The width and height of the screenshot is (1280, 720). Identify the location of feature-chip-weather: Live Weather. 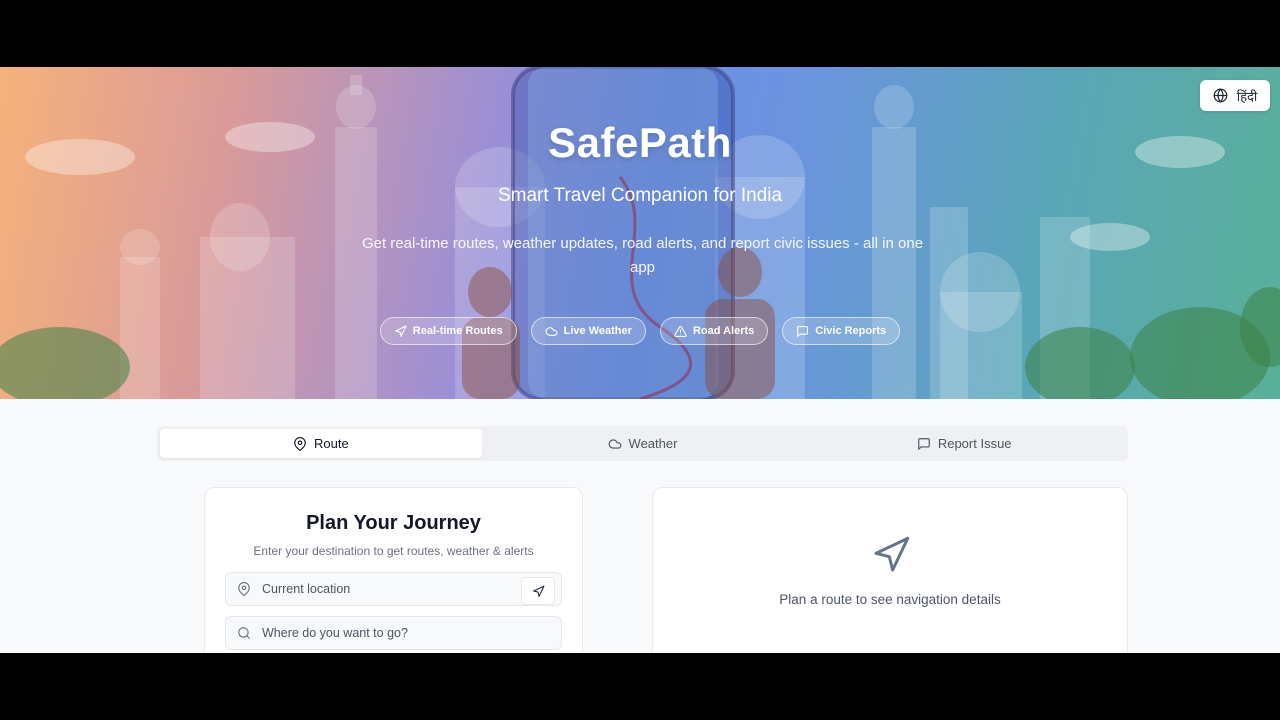
(588, 331).